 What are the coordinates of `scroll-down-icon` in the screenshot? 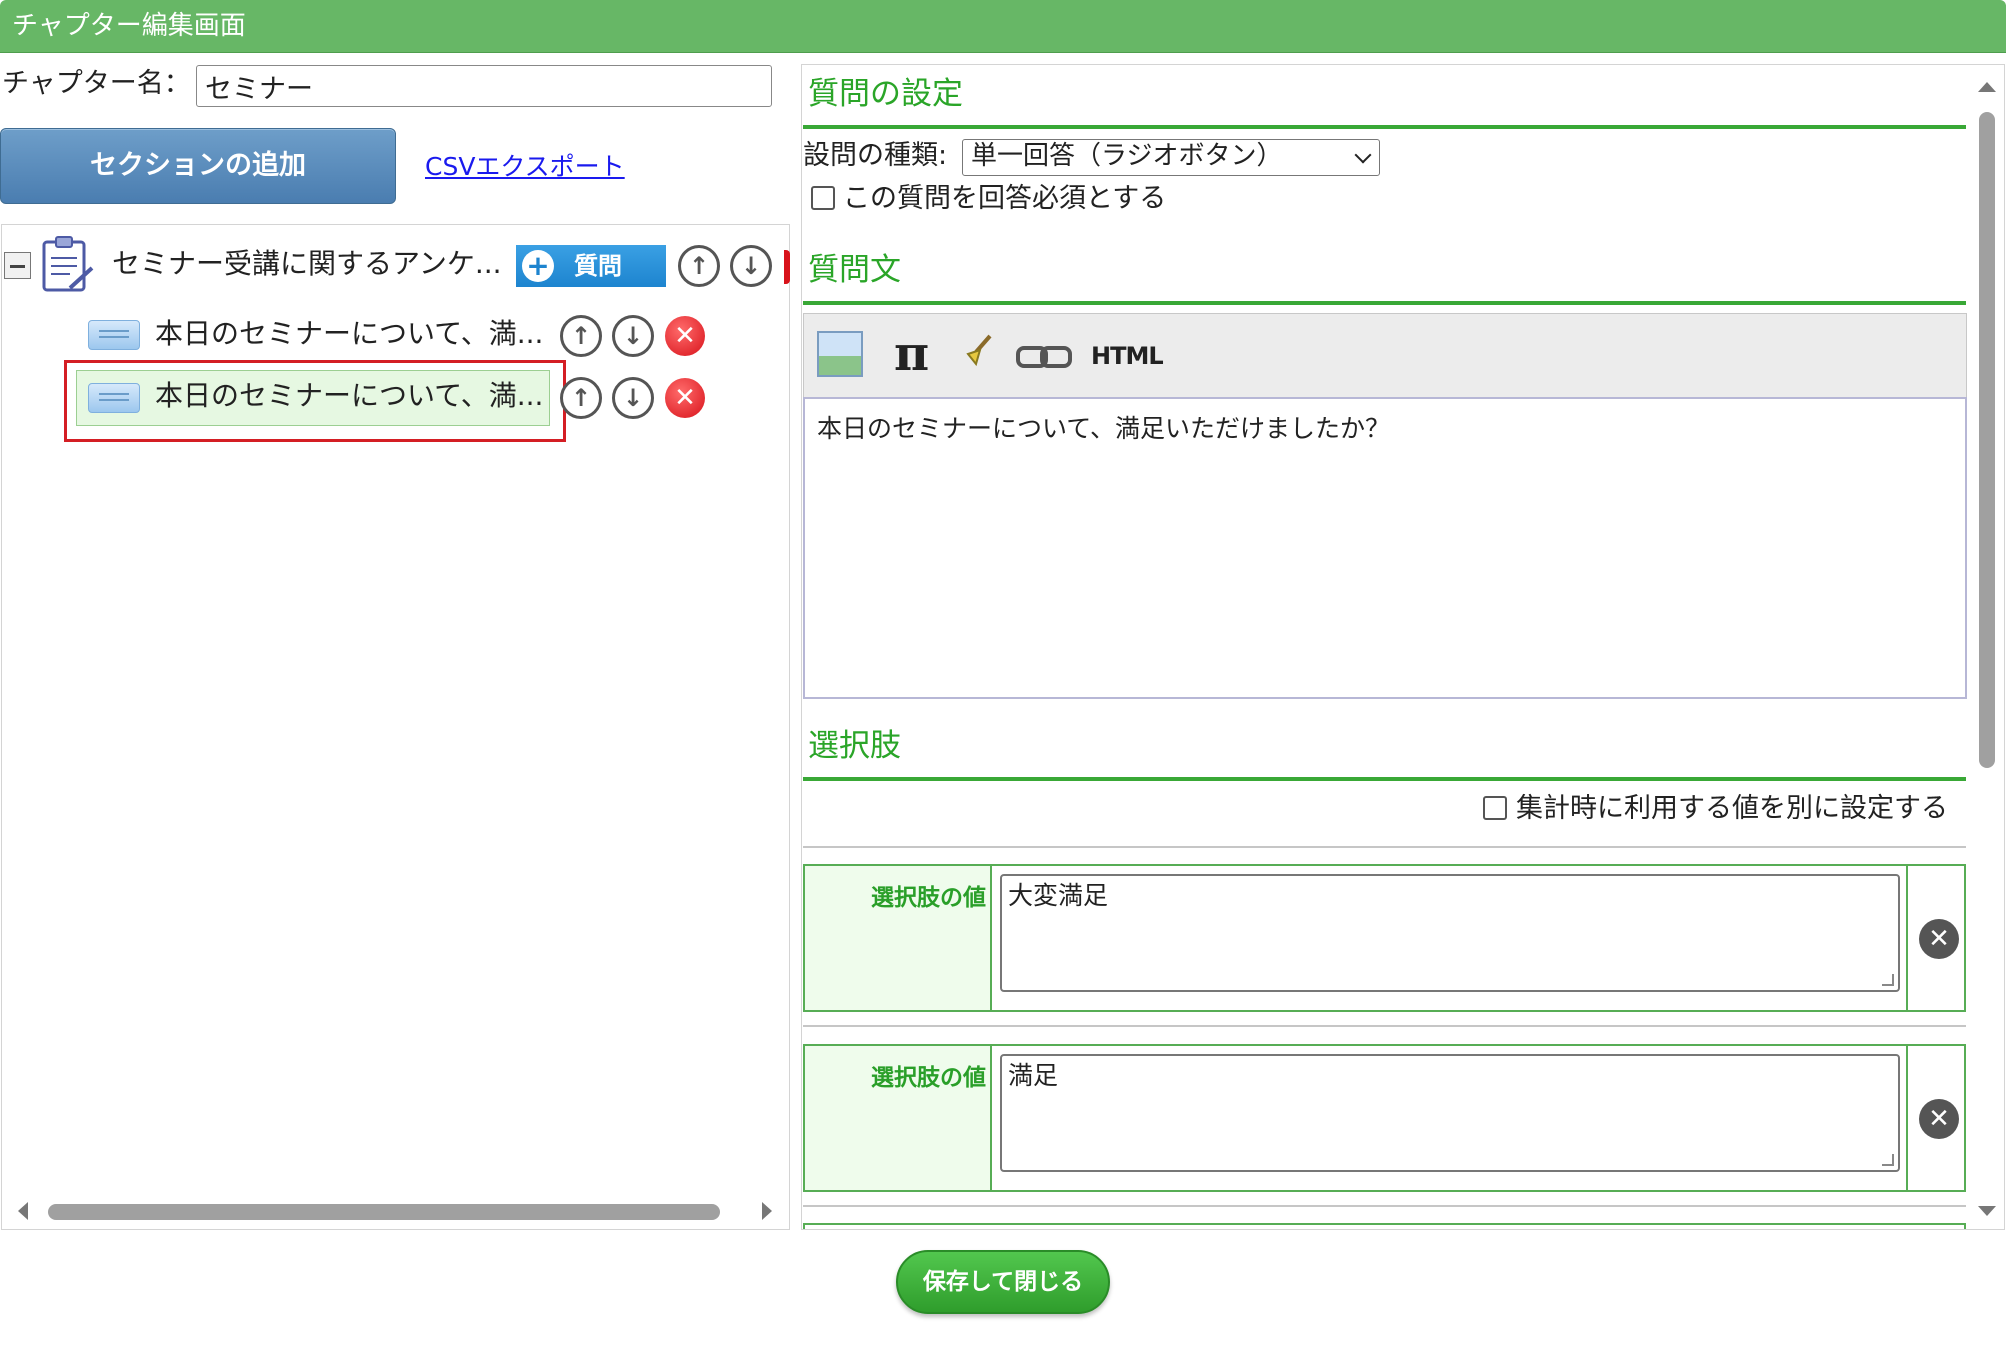 It's located at (1987, 1211).